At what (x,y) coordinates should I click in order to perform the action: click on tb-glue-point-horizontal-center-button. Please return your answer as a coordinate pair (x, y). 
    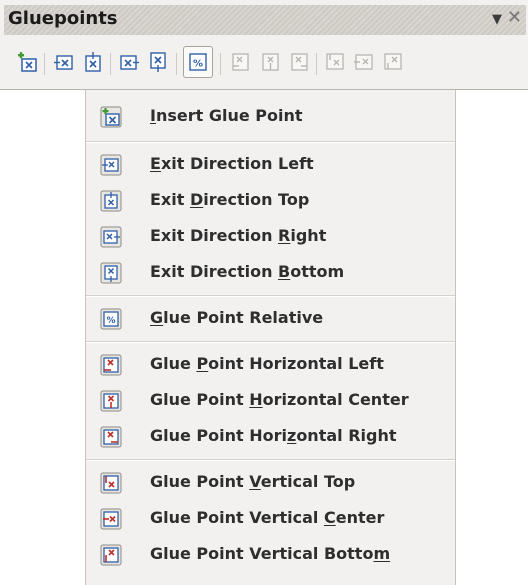
    Looking at the image, I should click on (270, 62).